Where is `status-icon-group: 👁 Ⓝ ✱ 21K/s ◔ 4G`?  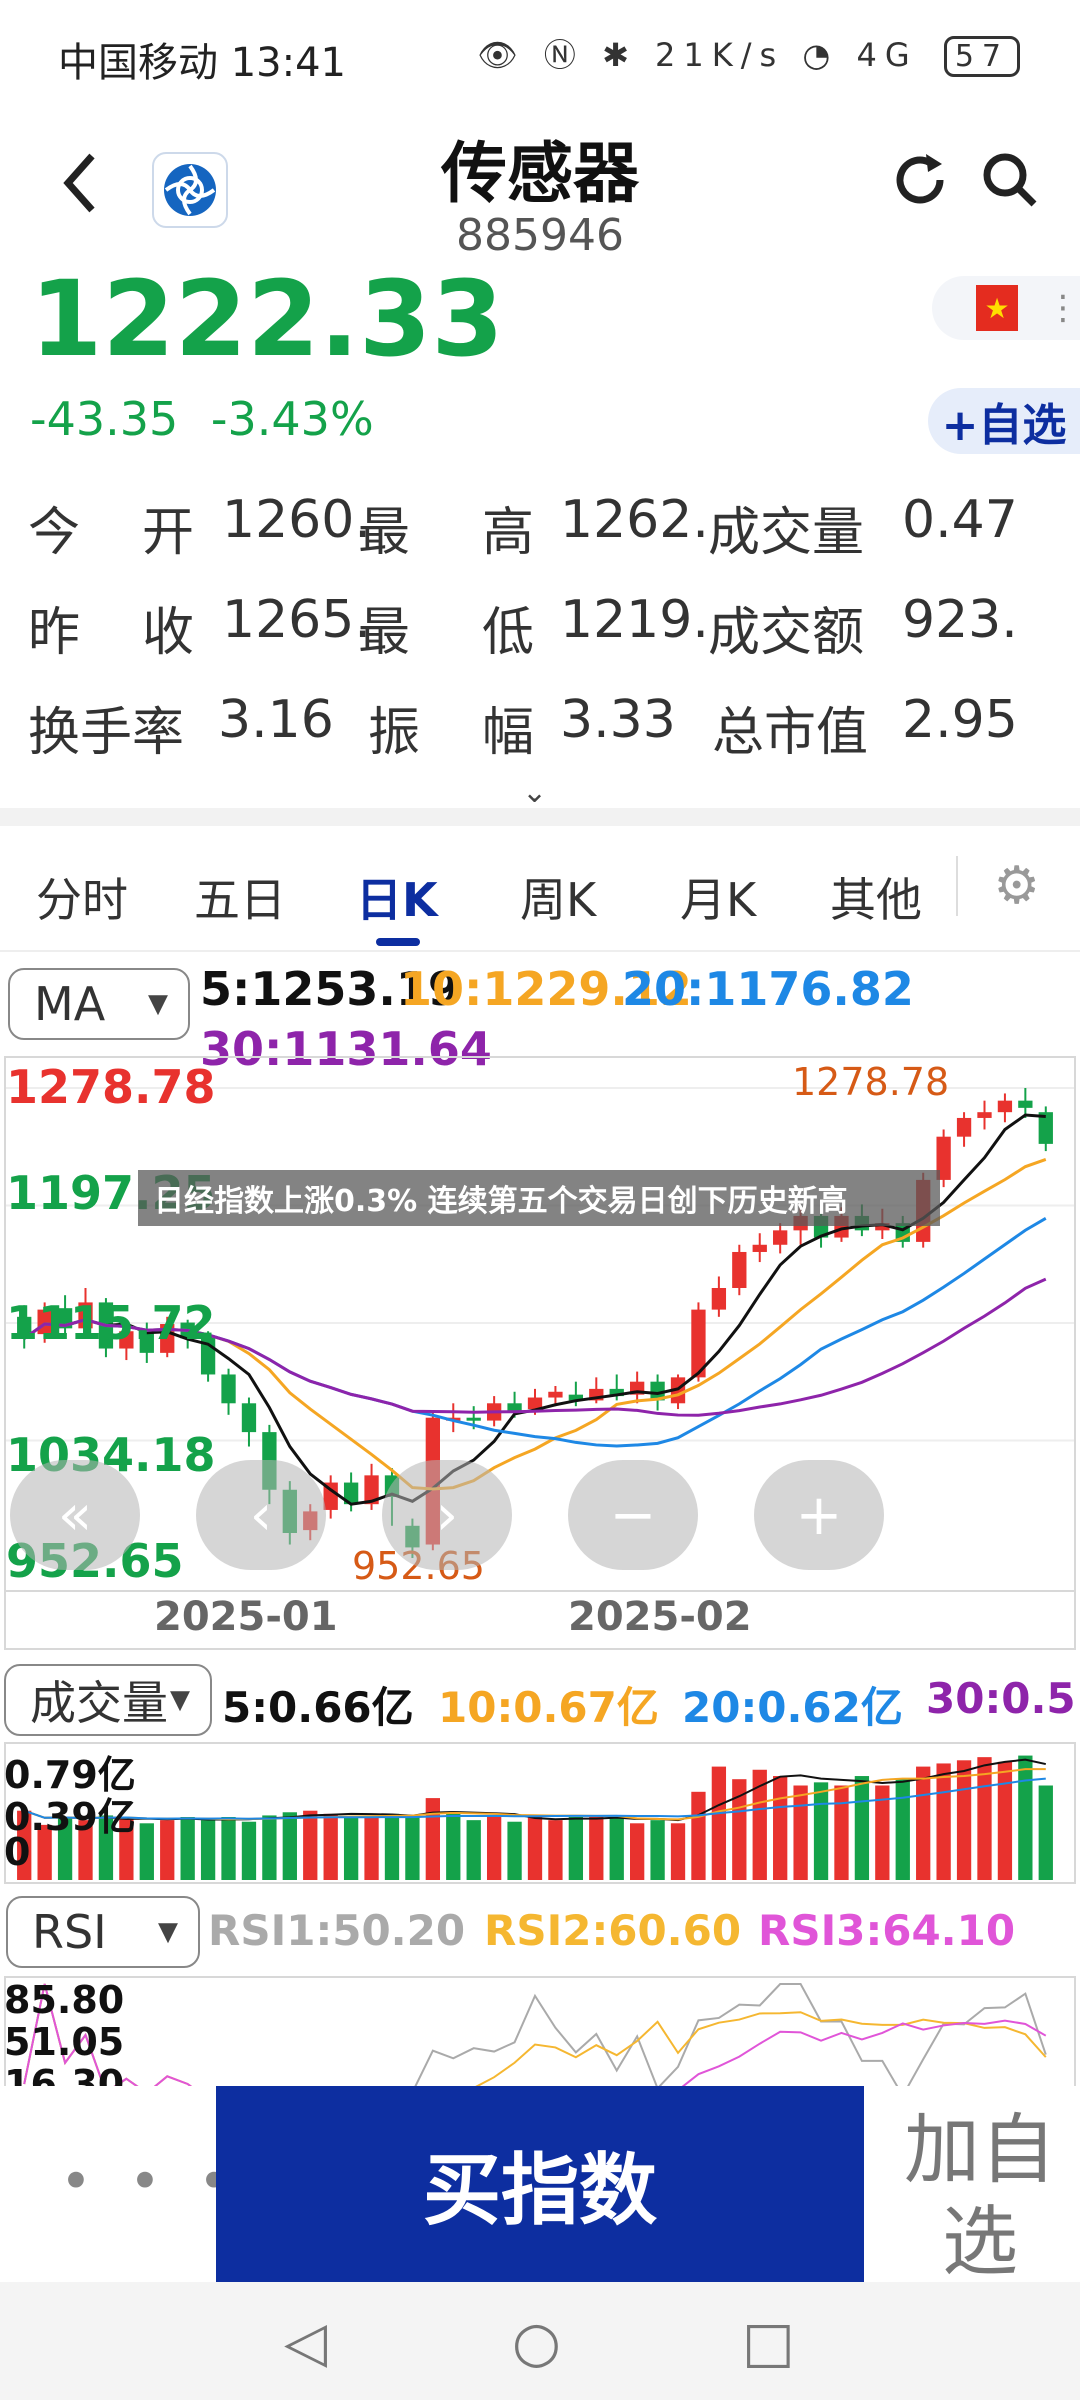 status-icon-group: 👁 Ⓝ ✱ 21K/s ◔ 4G is located at coordinates (697, 55).